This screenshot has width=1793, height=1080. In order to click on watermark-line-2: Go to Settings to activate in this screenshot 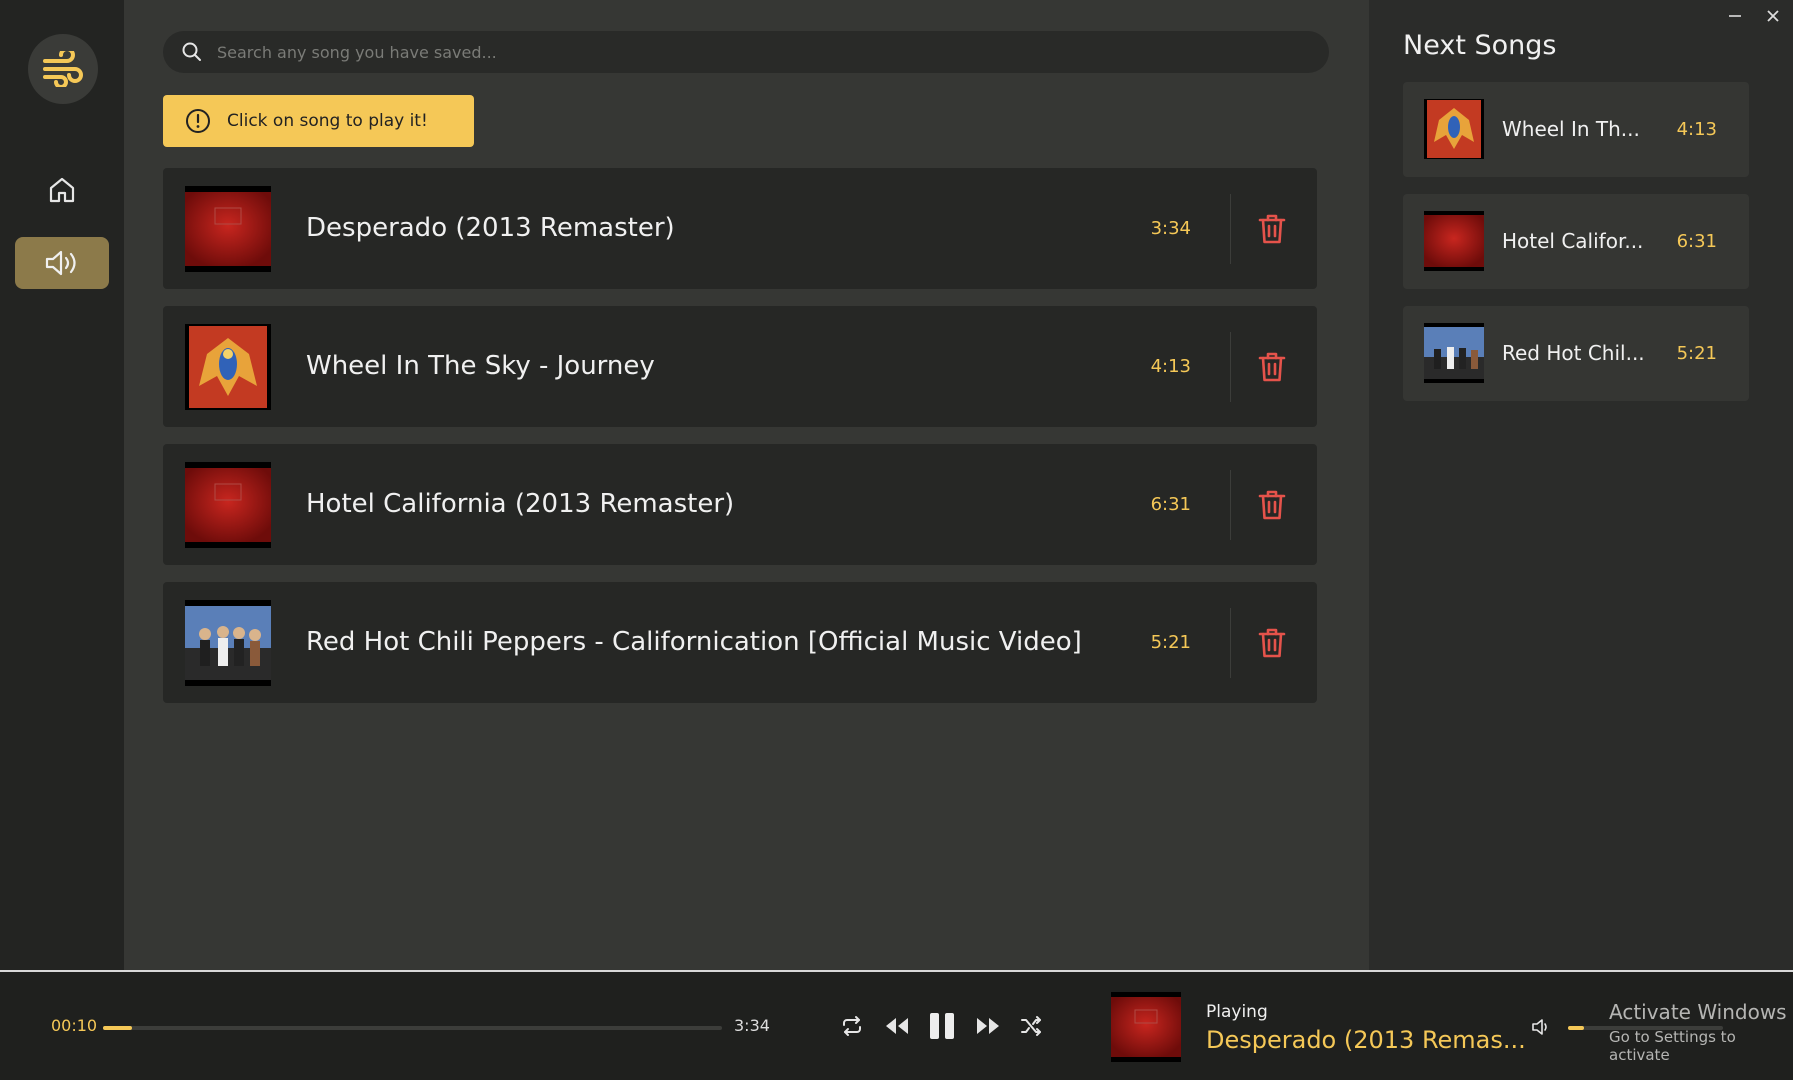, I will do `click(1672, 1046)`.